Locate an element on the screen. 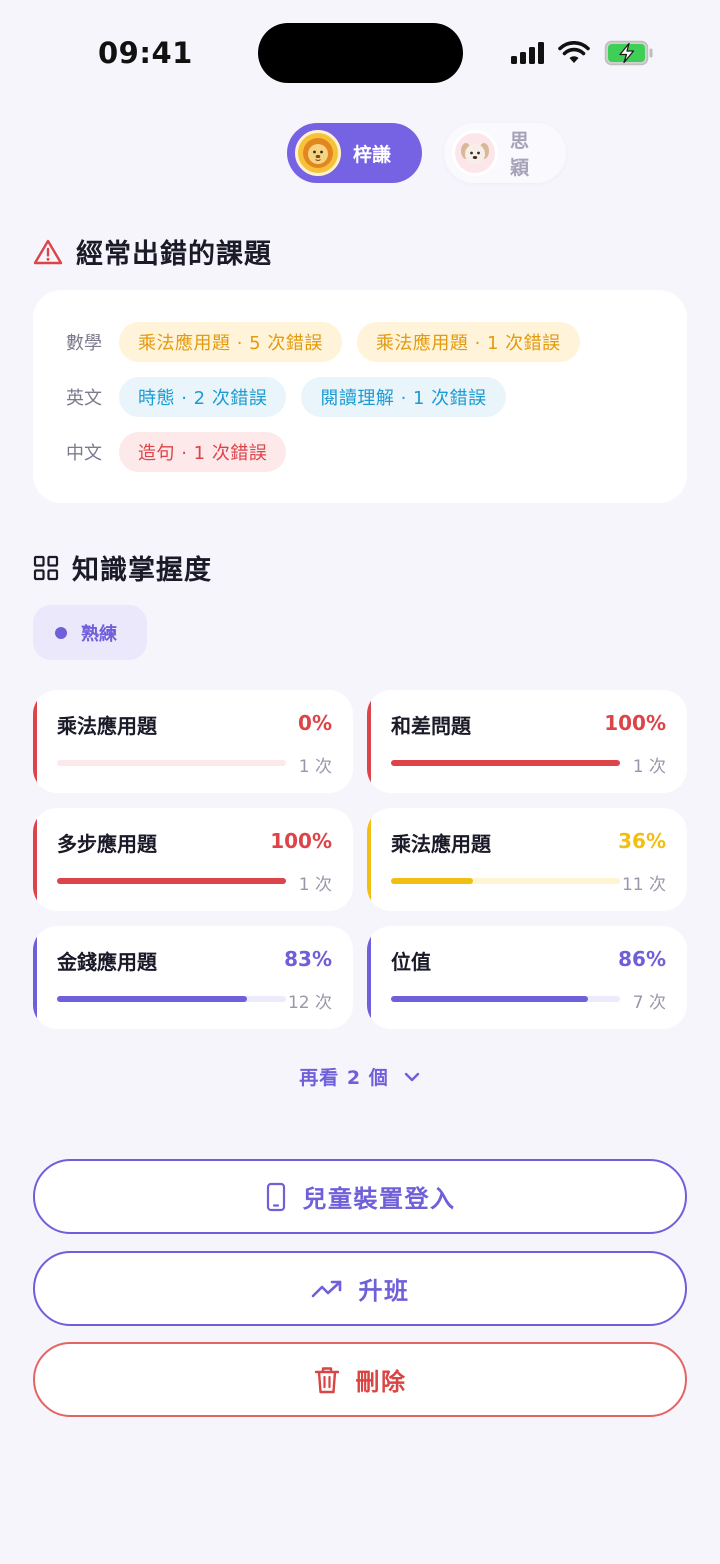  mistake-chip: 乘法應用題 · 5 次錯誤 is located at coordinates (230, 342).